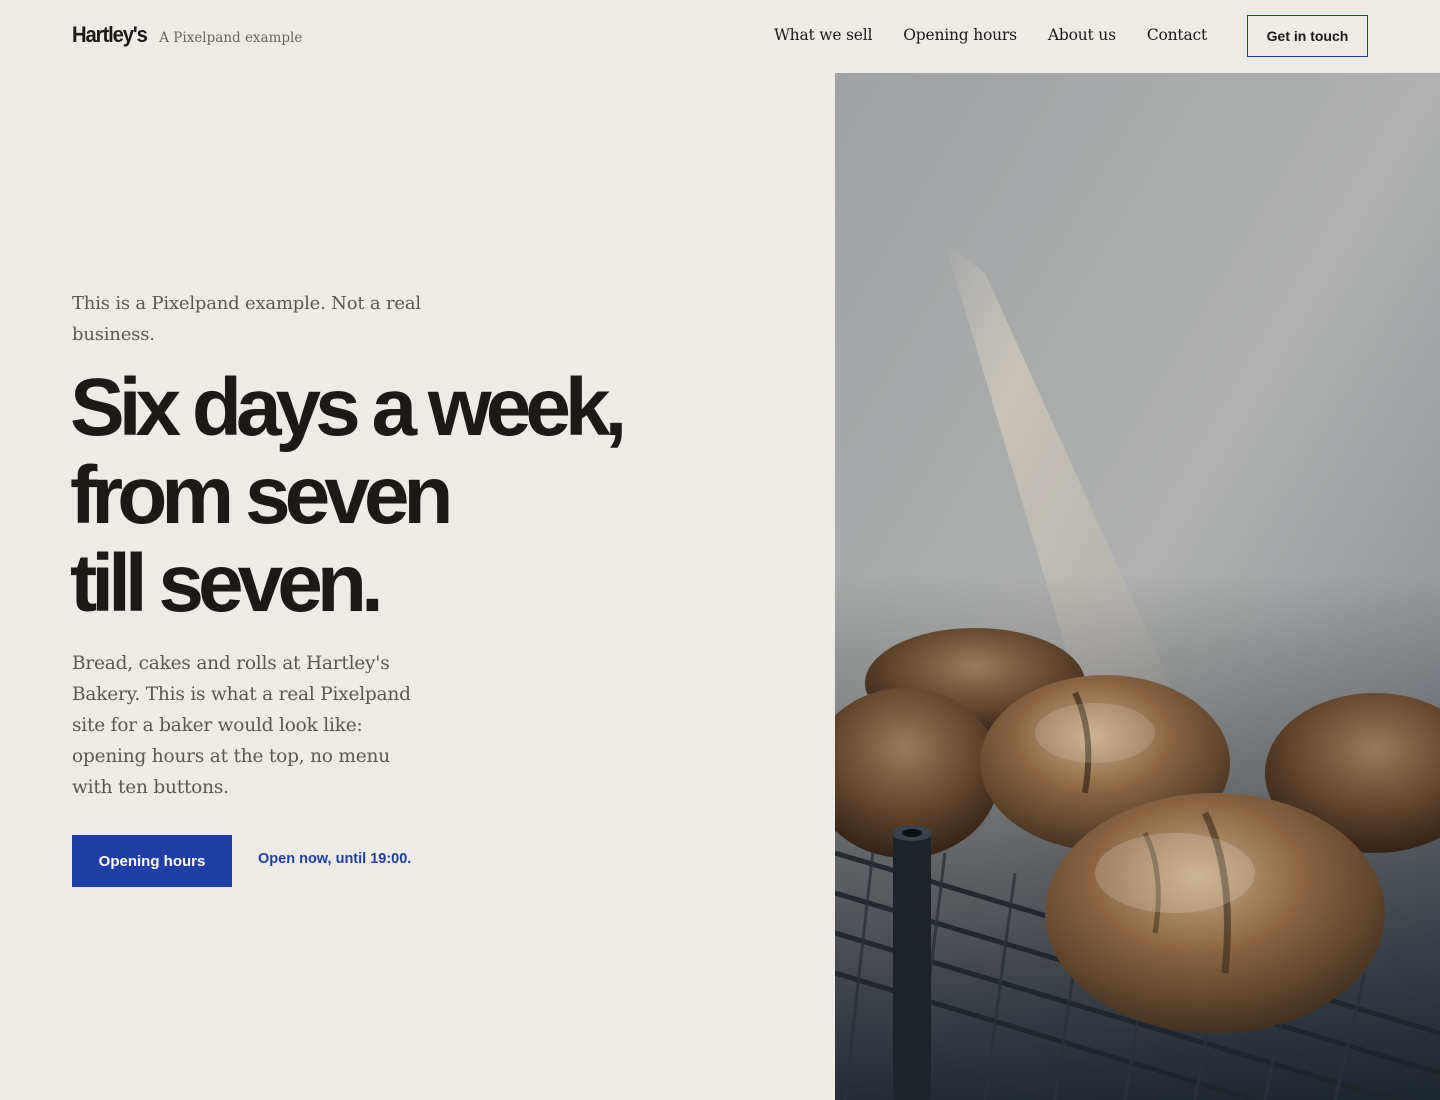  What do you see at coordinates (334, 859) in the screenshot?
I see `open-status-link: Open now, until 19:00.` at bounding box center [334, 859].